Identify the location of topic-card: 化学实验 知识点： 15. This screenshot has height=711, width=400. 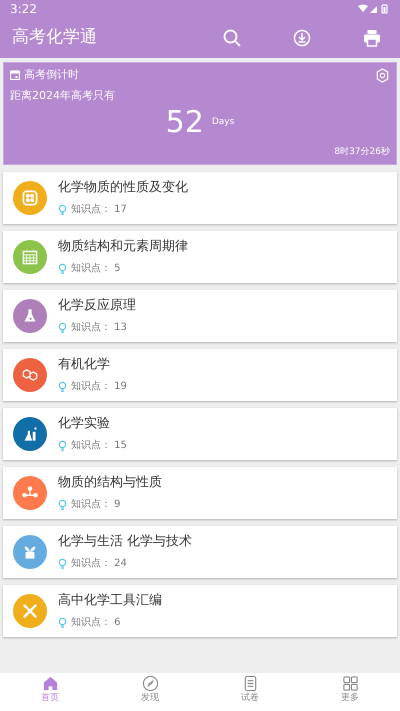
(200, 434).